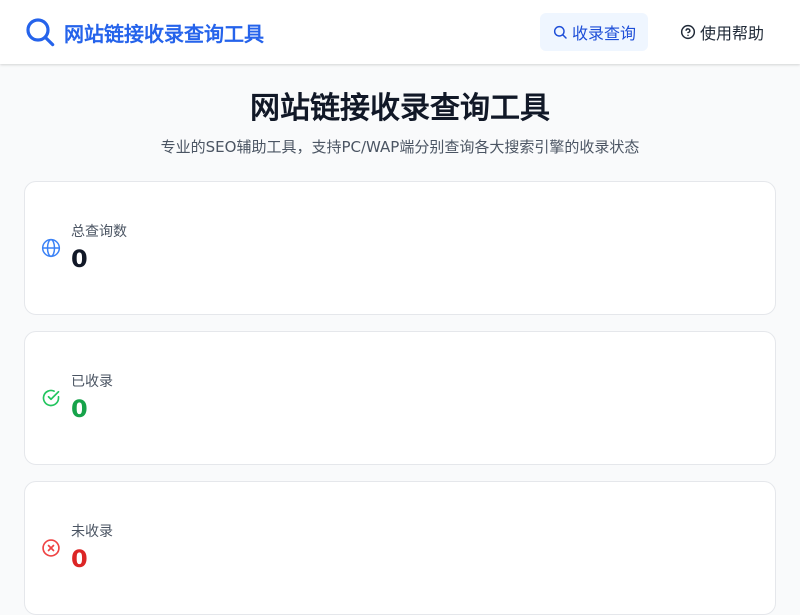 The height and width of the screenshot is (615, 800). Describe the element at coordinates (92, 398) in the screenshot. I see `stat-text: 已收录 0` at that location.